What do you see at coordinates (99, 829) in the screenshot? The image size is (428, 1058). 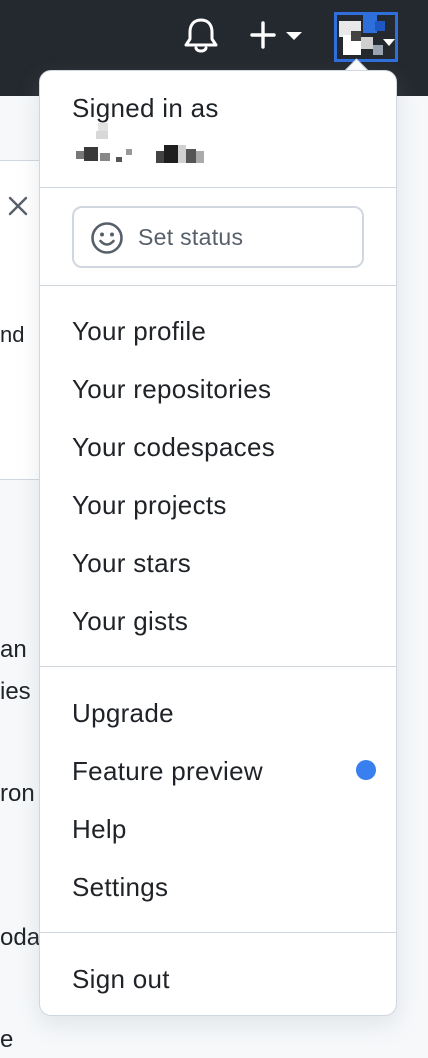 I see `menu-item-help: Help` at bounding box center [99, 829].